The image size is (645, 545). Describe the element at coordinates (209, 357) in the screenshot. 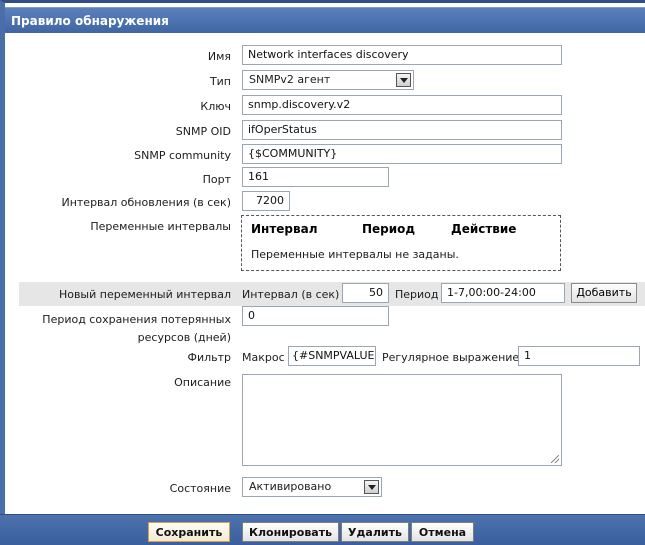

I see `filter-label: Фильтр` at that location.